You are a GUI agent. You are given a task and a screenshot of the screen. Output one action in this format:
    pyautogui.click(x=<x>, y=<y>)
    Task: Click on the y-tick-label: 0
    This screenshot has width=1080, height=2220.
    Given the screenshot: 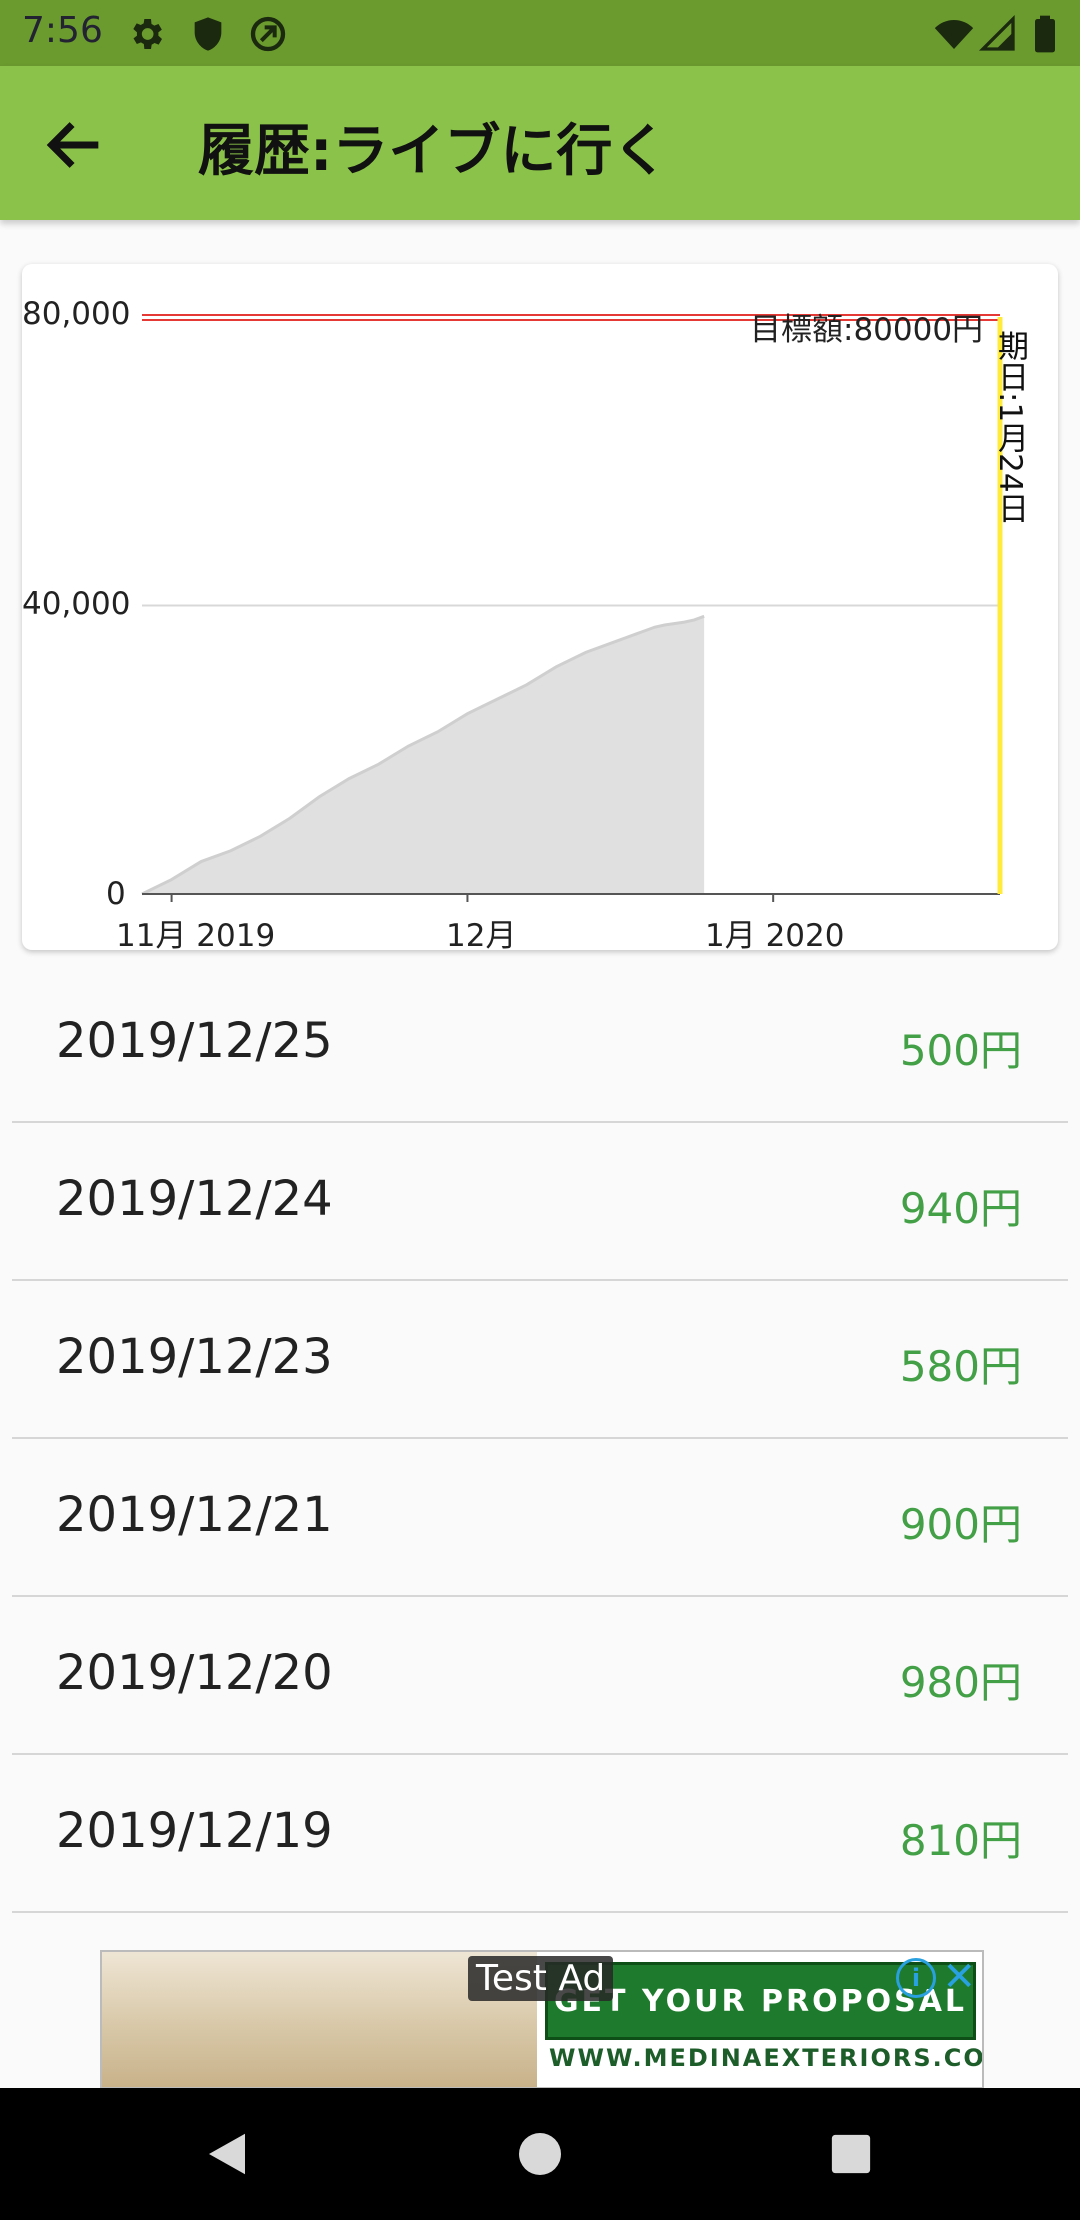 What is the action you would take?
    pyautogui.click(x=116, y=894)
    